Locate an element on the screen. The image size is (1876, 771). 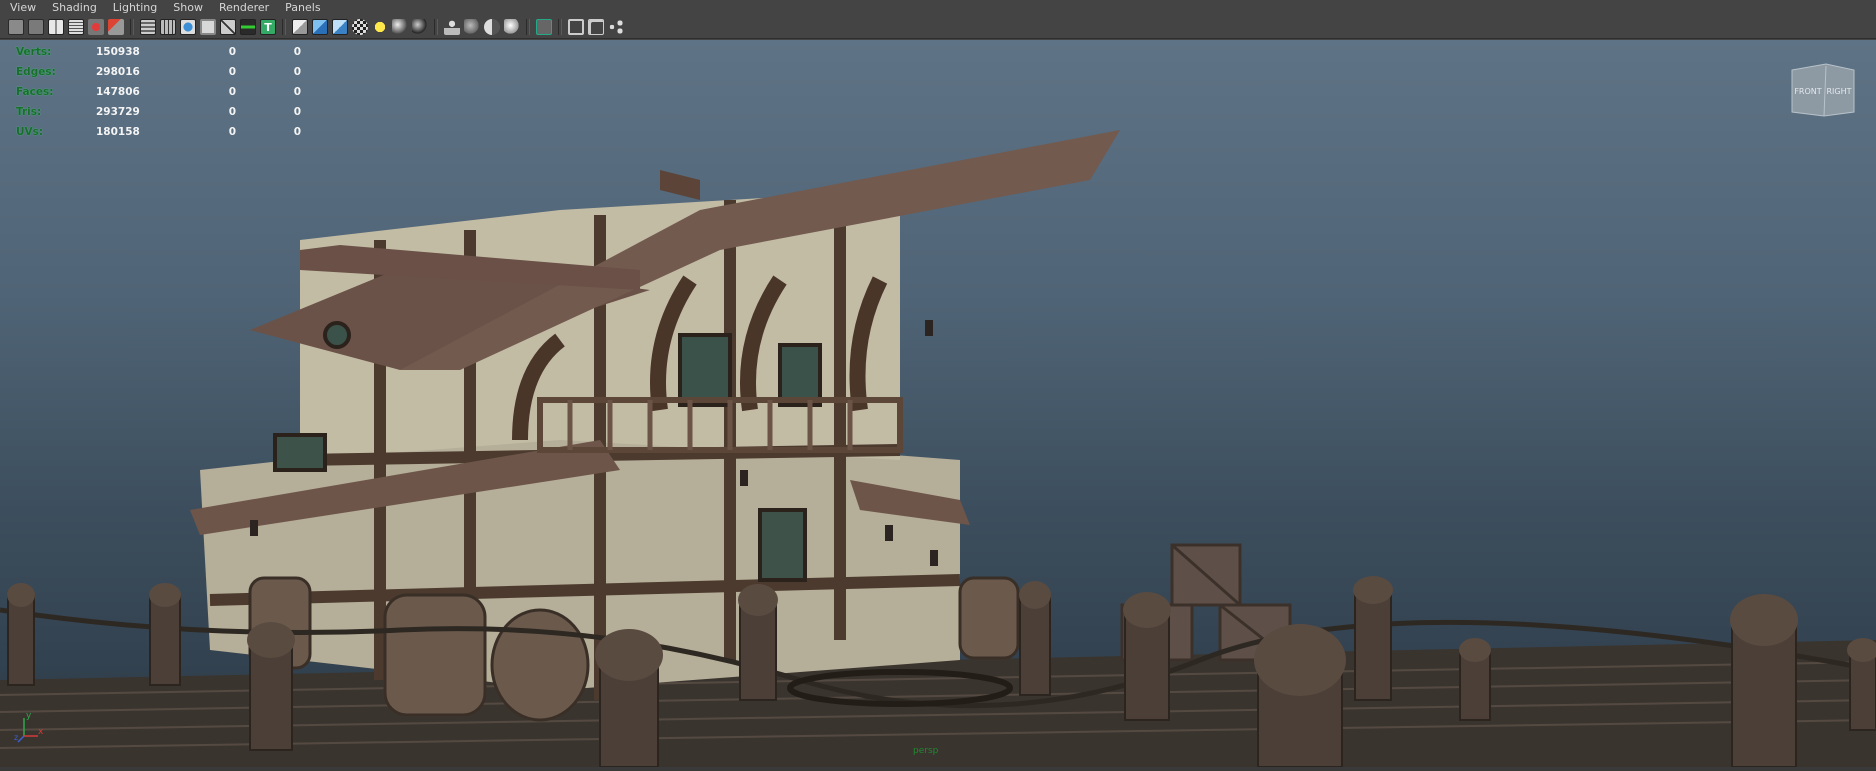
hud-row-faces: Faces: 147806 0 0 is located at coordinates (158, 92).